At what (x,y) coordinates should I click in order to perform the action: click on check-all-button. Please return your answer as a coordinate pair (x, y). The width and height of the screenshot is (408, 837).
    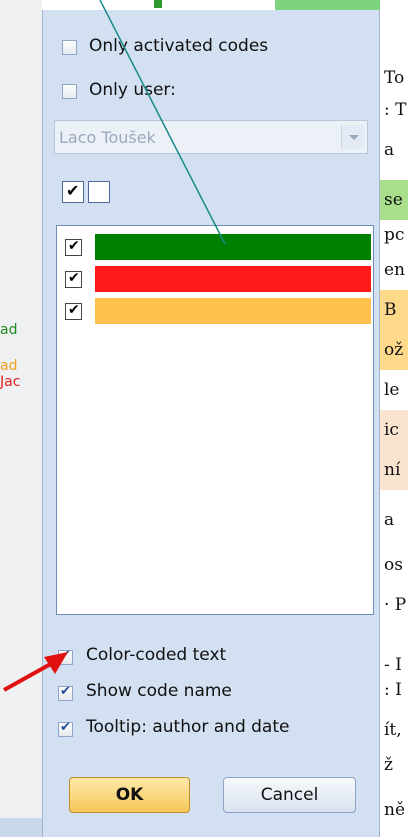
    Looking at the image, I should click on (73, 192).